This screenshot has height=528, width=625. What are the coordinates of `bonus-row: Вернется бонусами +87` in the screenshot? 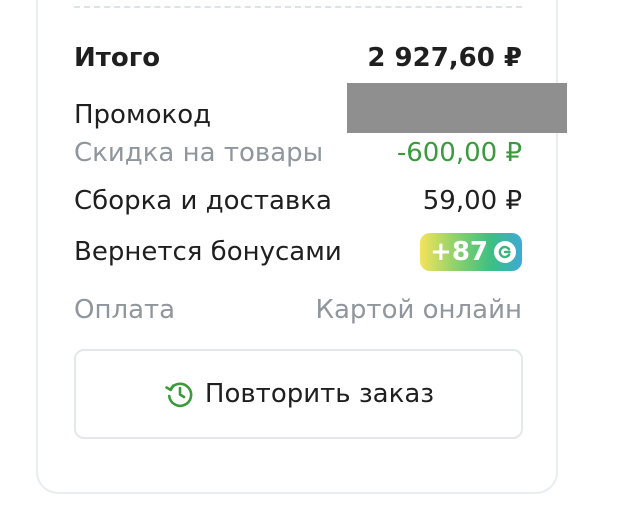 It's located at (298, 252).